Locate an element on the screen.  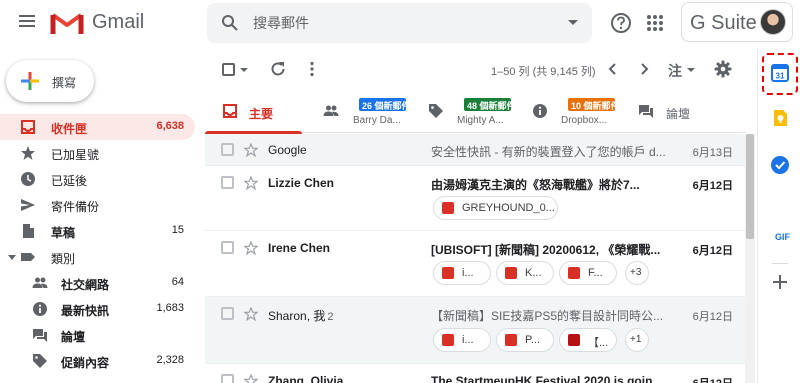
search-icon is located at coordinates (230, 23).